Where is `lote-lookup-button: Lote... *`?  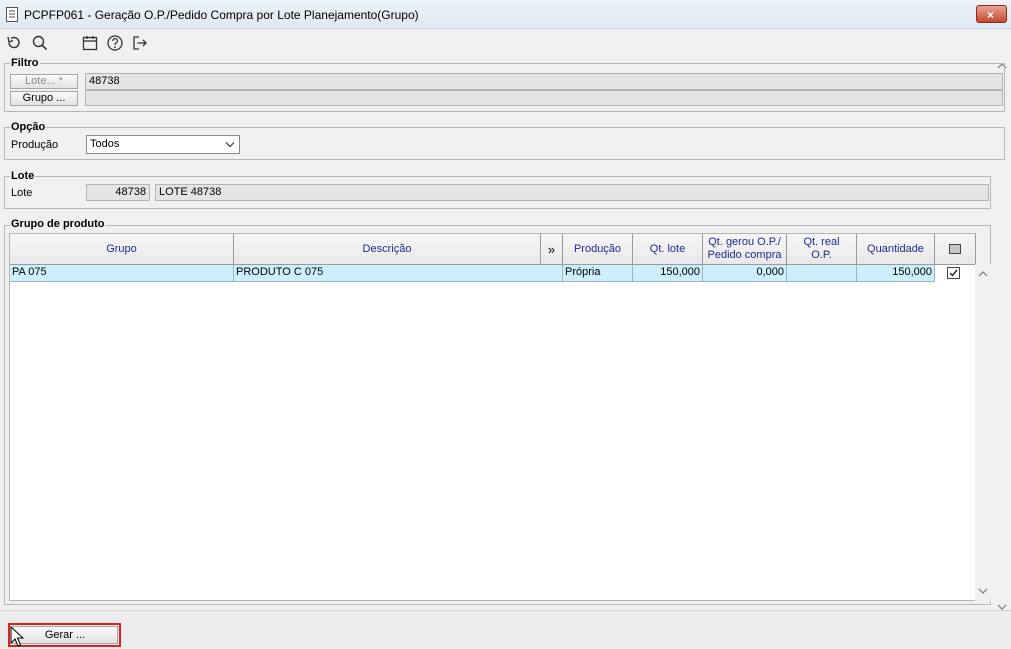
lote-lookup-button: Lote... * is located at coordinates (44, 81).